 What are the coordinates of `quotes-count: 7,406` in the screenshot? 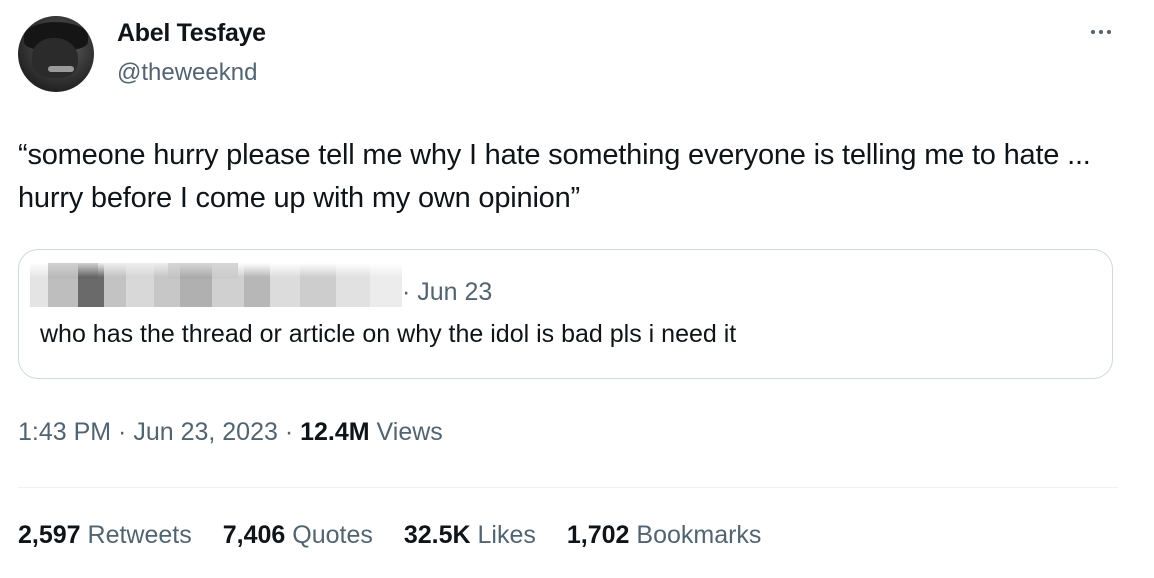 It's located at (254, 535).